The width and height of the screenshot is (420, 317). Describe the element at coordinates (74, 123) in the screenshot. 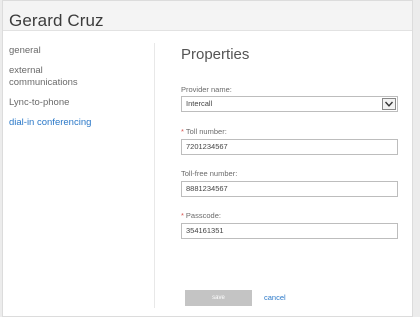

I see `nav-item-dial-in-conferencing: dial-in conferencing` at that location.